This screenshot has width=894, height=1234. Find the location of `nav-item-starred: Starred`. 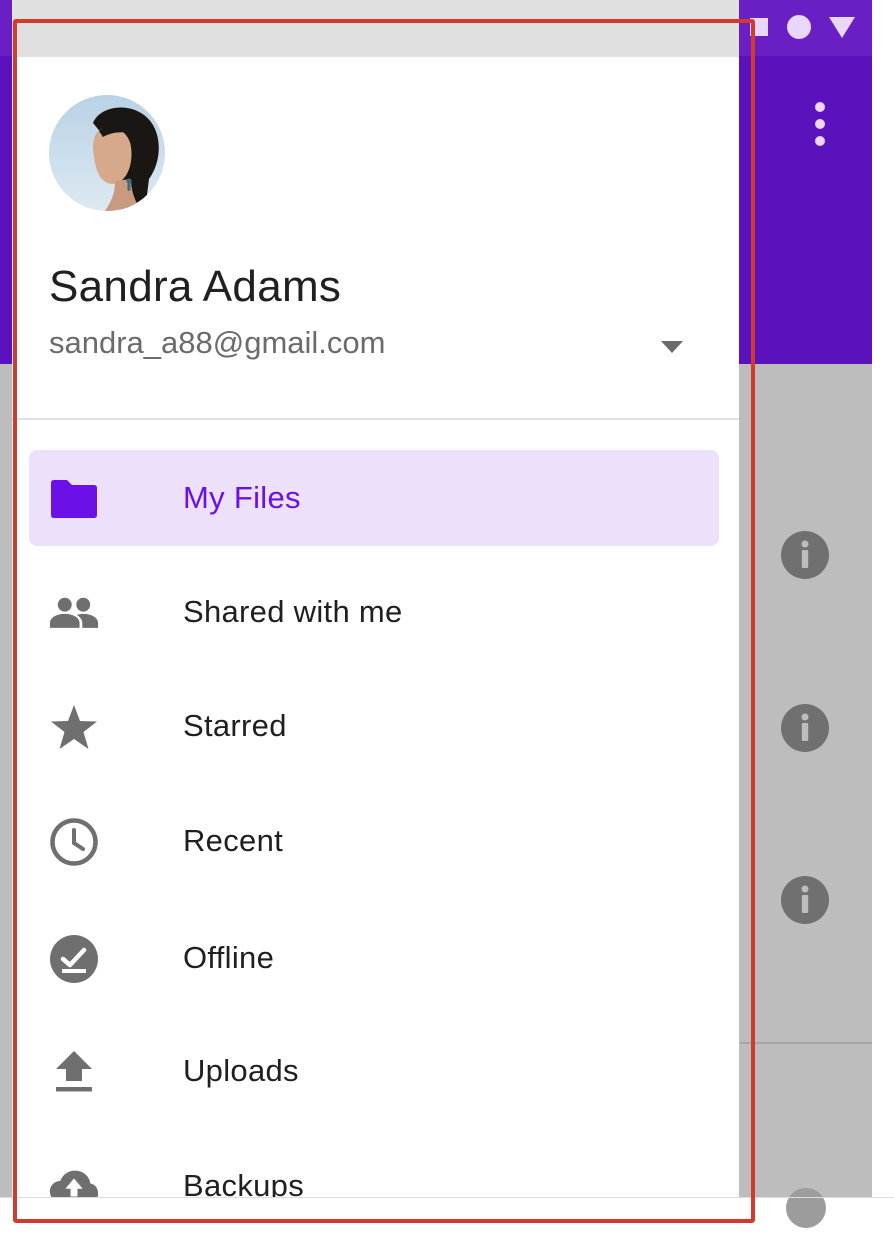

nav-item-starred: Starred is located at coordinates (374, 726).